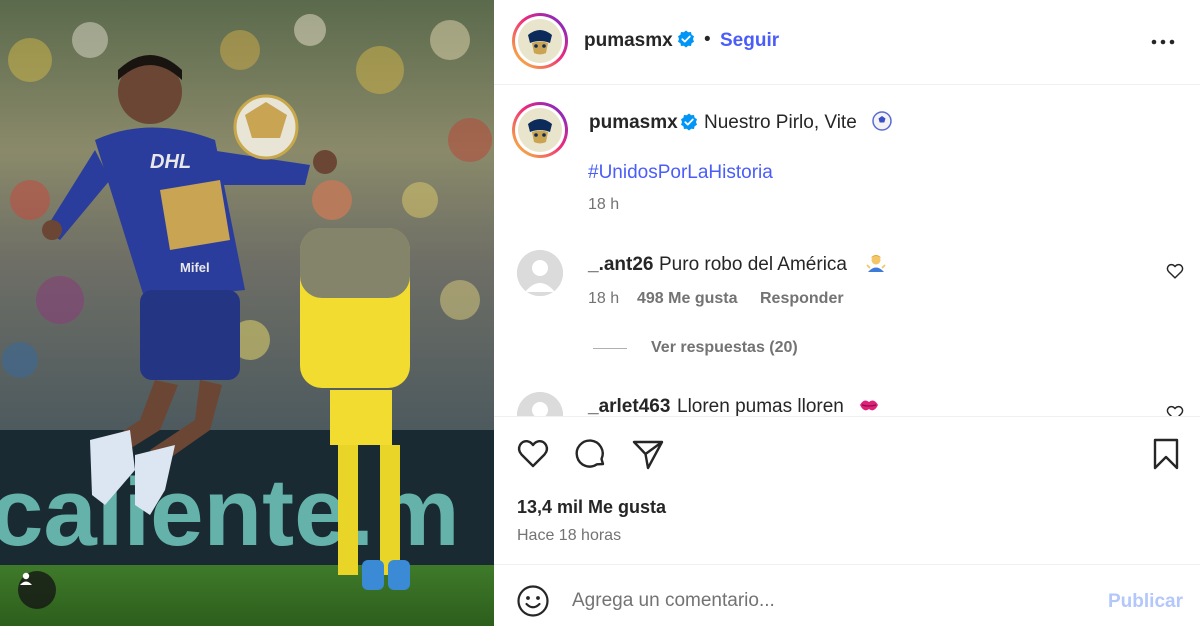 The width and height of the screenshot is (1200, 626). I want to click on more-horizontal-icon, so click(1163, 42).